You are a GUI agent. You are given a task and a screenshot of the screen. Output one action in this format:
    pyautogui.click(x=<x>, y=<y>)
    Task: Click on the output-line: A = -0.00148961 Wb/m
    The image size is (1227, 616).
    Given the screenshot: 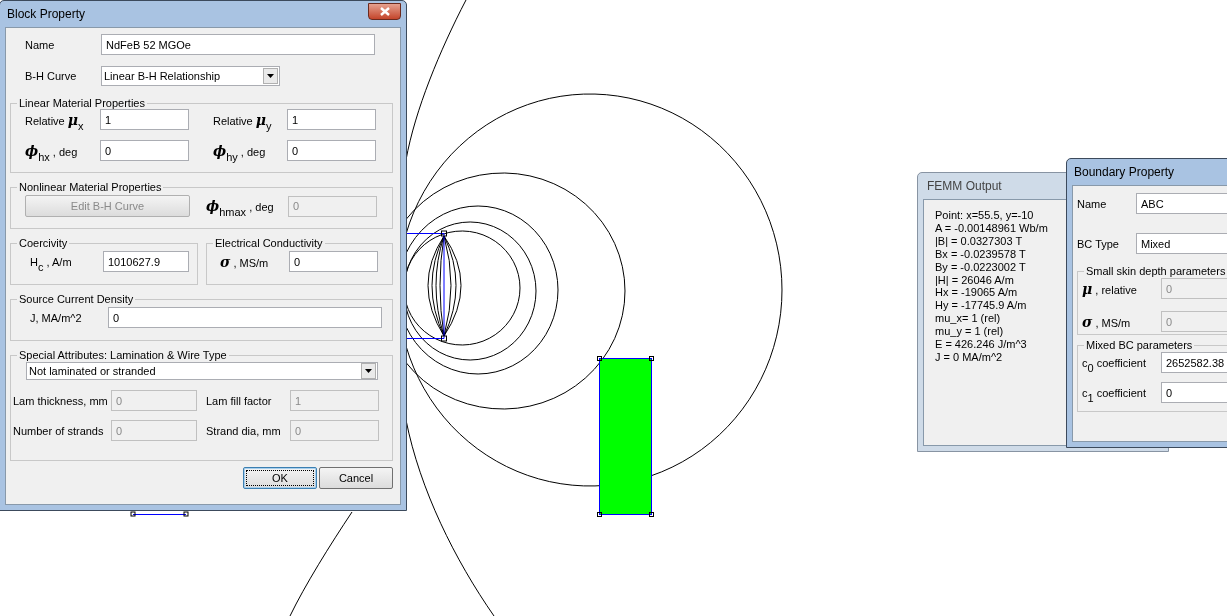 What is the action you would take?
    pyautogui.click(x=991, y=228)
    